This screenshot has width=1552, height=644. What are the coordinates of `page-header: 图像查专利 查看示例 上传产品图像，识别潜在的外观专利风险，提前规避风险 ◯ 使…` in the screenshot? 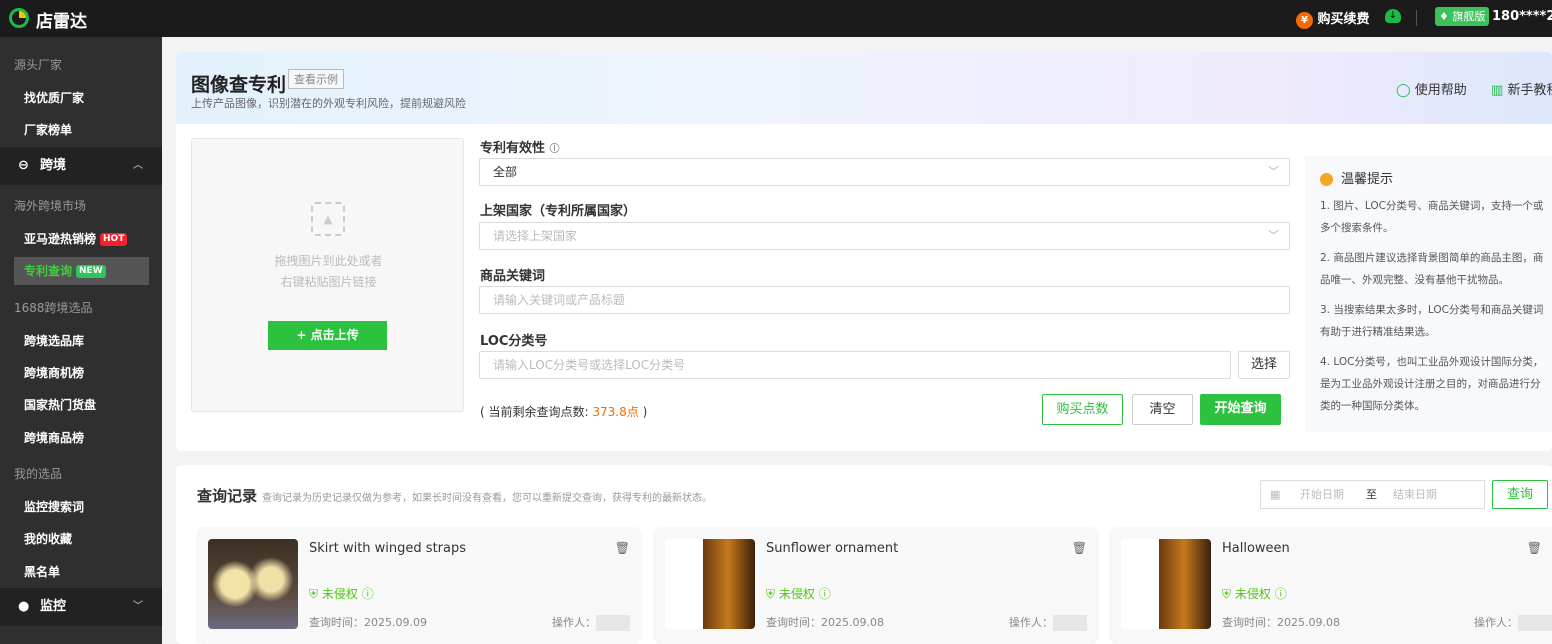 It's located at (864, 88).